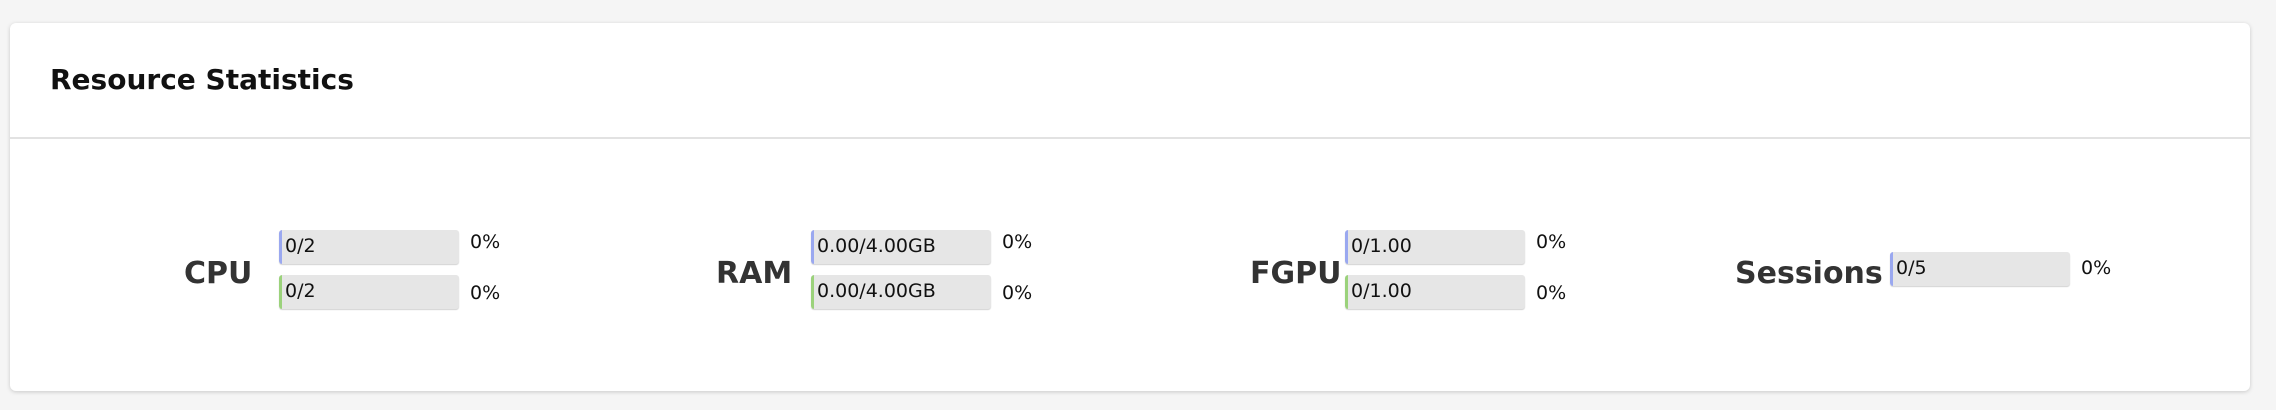 The width and height of the screenshot is (2276, 410). I want to click on stat-label-fgpu: FGPU, so click(1296, 273).